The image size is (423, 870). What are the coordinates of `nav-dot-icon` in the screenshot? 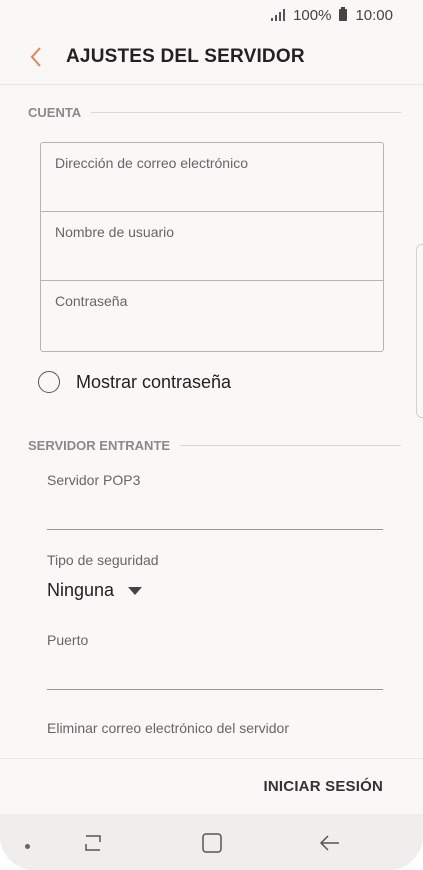 It's located at (27, 846).